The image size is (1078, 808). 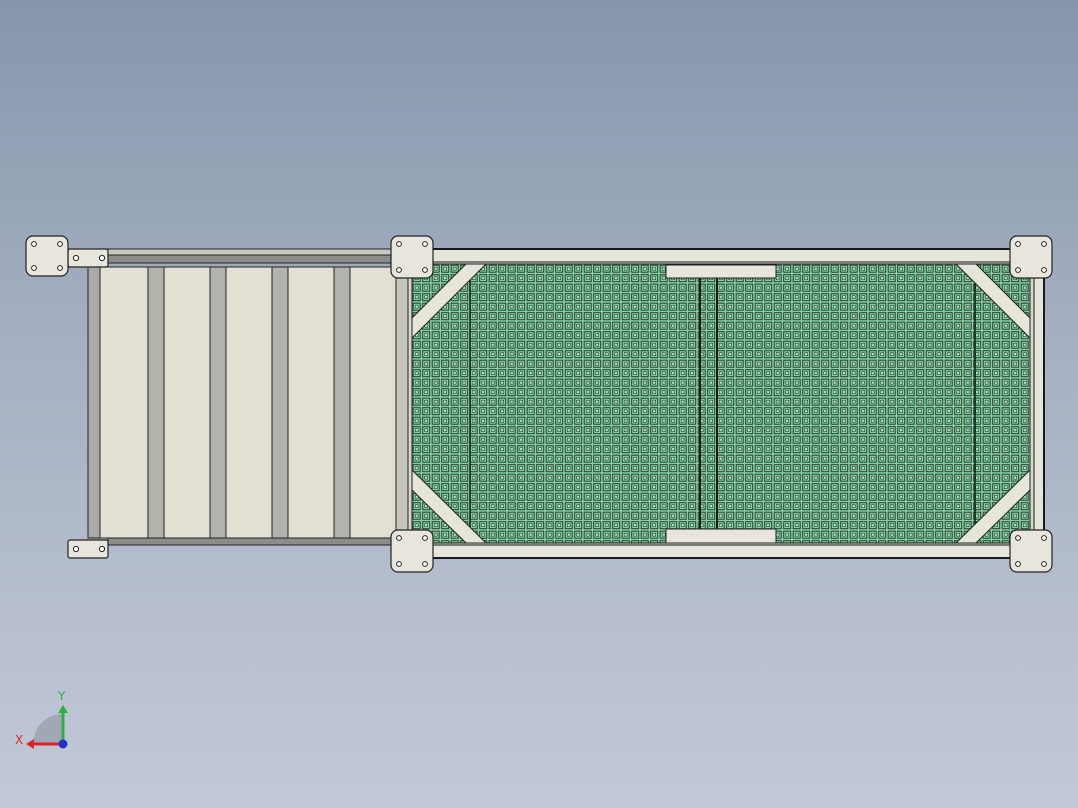 What do you see at coordinates (402, 404) in the screenshot?
I see `left-post` at bounding box center [402, 404].